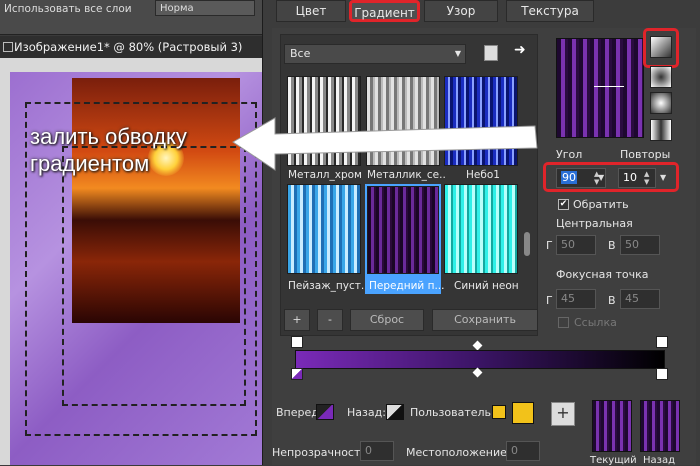  What do you see at coordinates (108, 136) in the screenshot?
I see `annotation-line-1: залить обводку` at bounding box center [108, 136].